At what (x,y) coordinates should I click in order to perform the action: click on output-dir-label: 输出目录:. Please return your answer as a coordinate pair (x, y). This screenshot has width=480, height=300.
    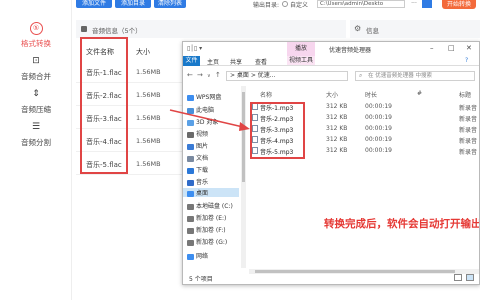
    Looking at the image, I should click on (266, 5).